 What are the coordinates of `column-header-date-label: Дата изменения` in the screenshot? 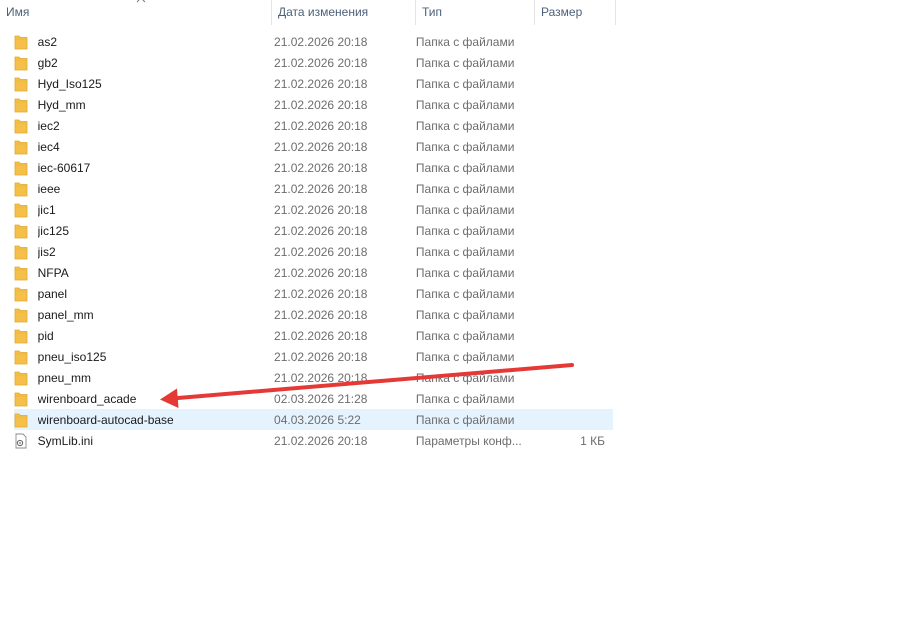 It's located at (323, 12).